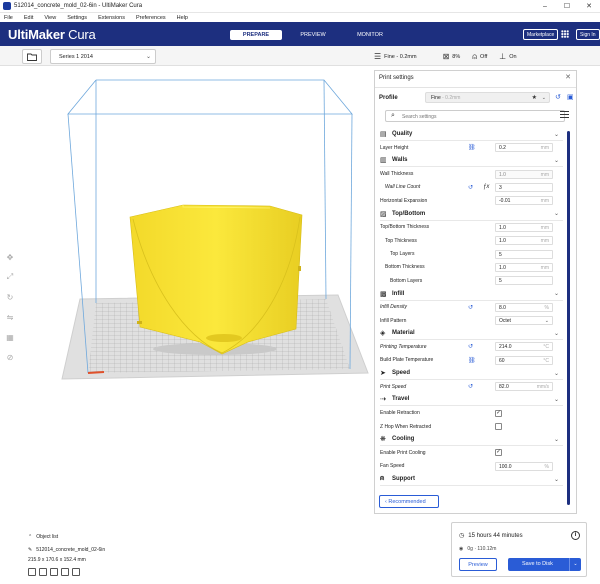 This screenshot has width=600, height=584. What do you see at coordinates (477, 116) in the screenshot?
I see `search-input` at bounding box center [477, 116].